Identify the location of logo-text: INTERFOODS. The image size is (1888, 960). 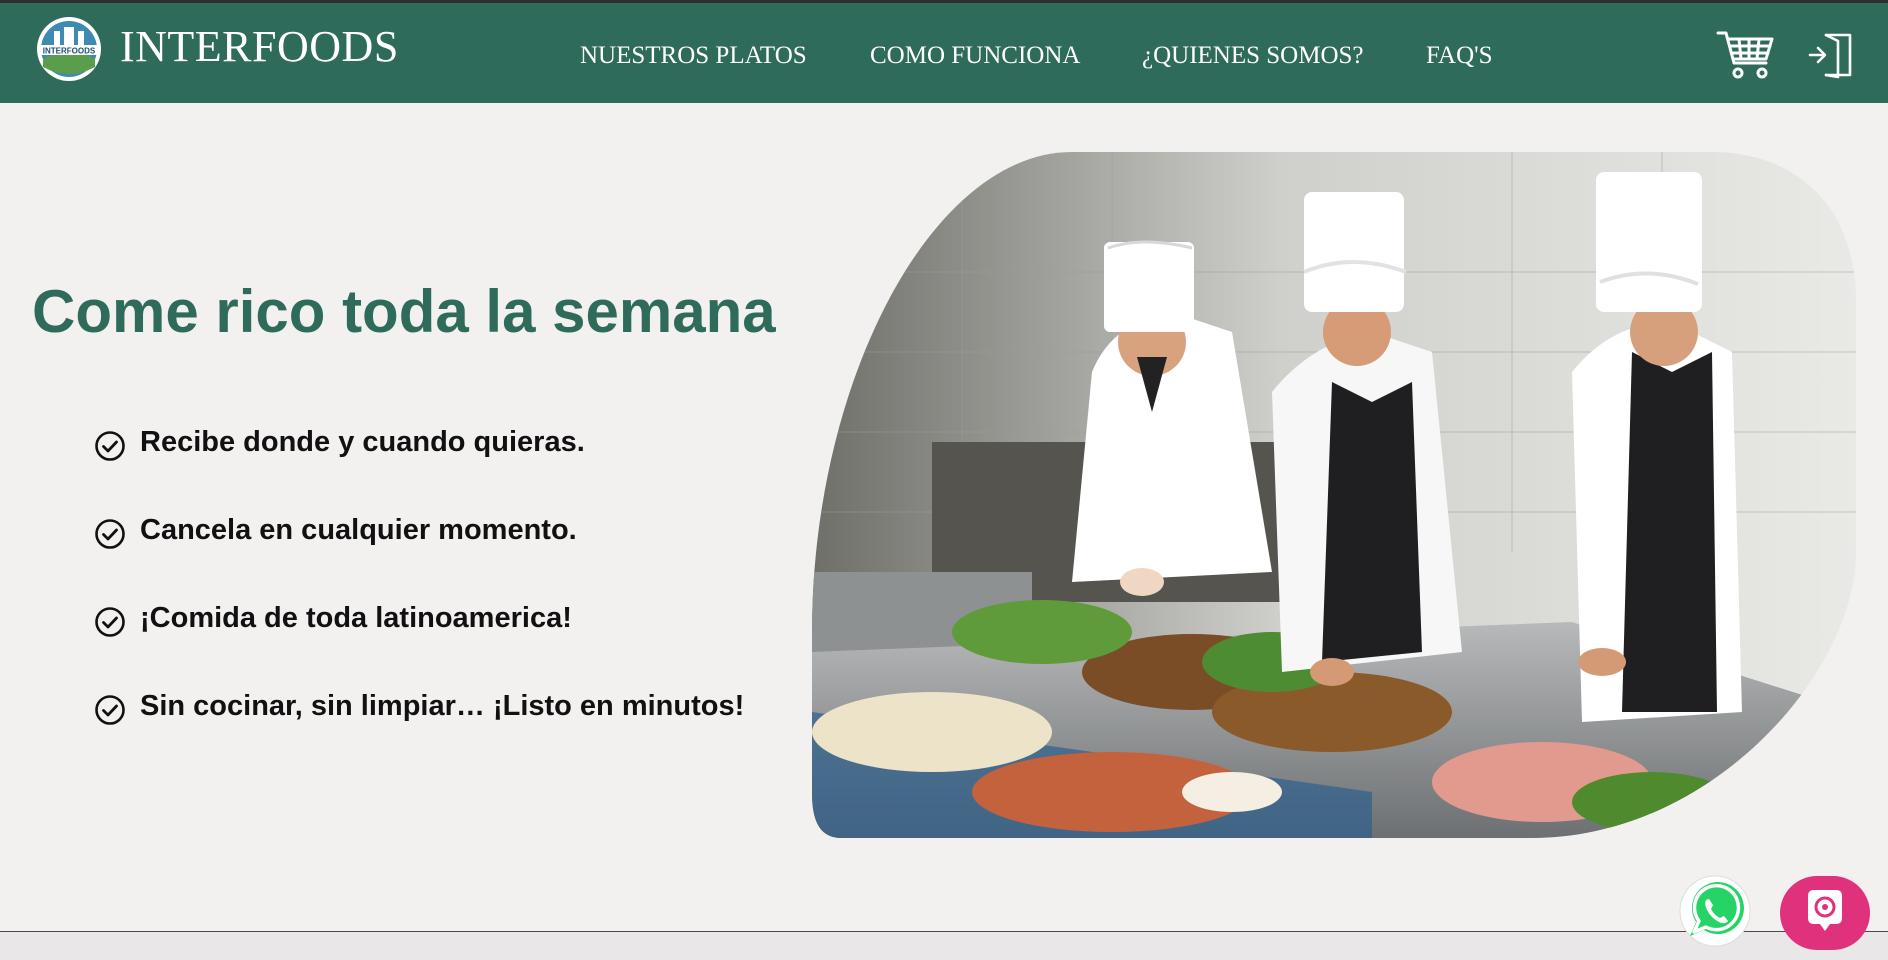
(69, 51).